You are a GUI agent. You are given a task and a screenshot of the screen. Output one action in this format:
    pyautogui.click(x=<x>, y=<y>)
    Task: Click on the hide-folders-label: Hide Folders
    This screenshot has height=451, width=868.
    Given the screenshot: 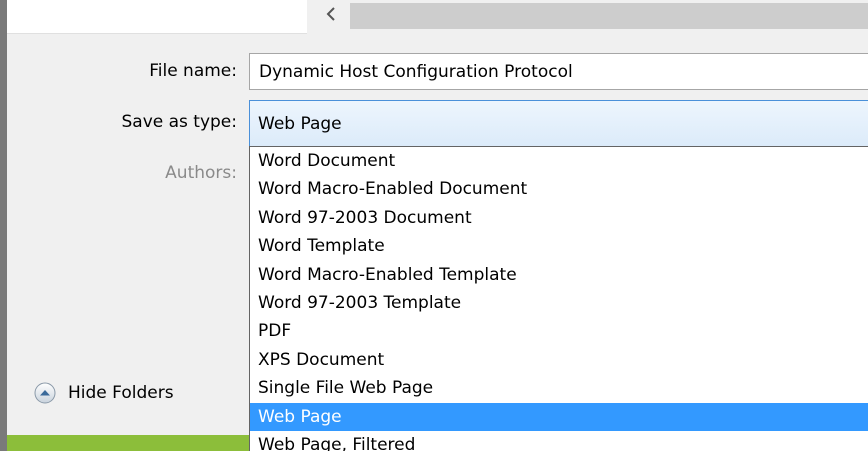 What is the action you would take?
    pyautogui.click(x=121, y=393)
    